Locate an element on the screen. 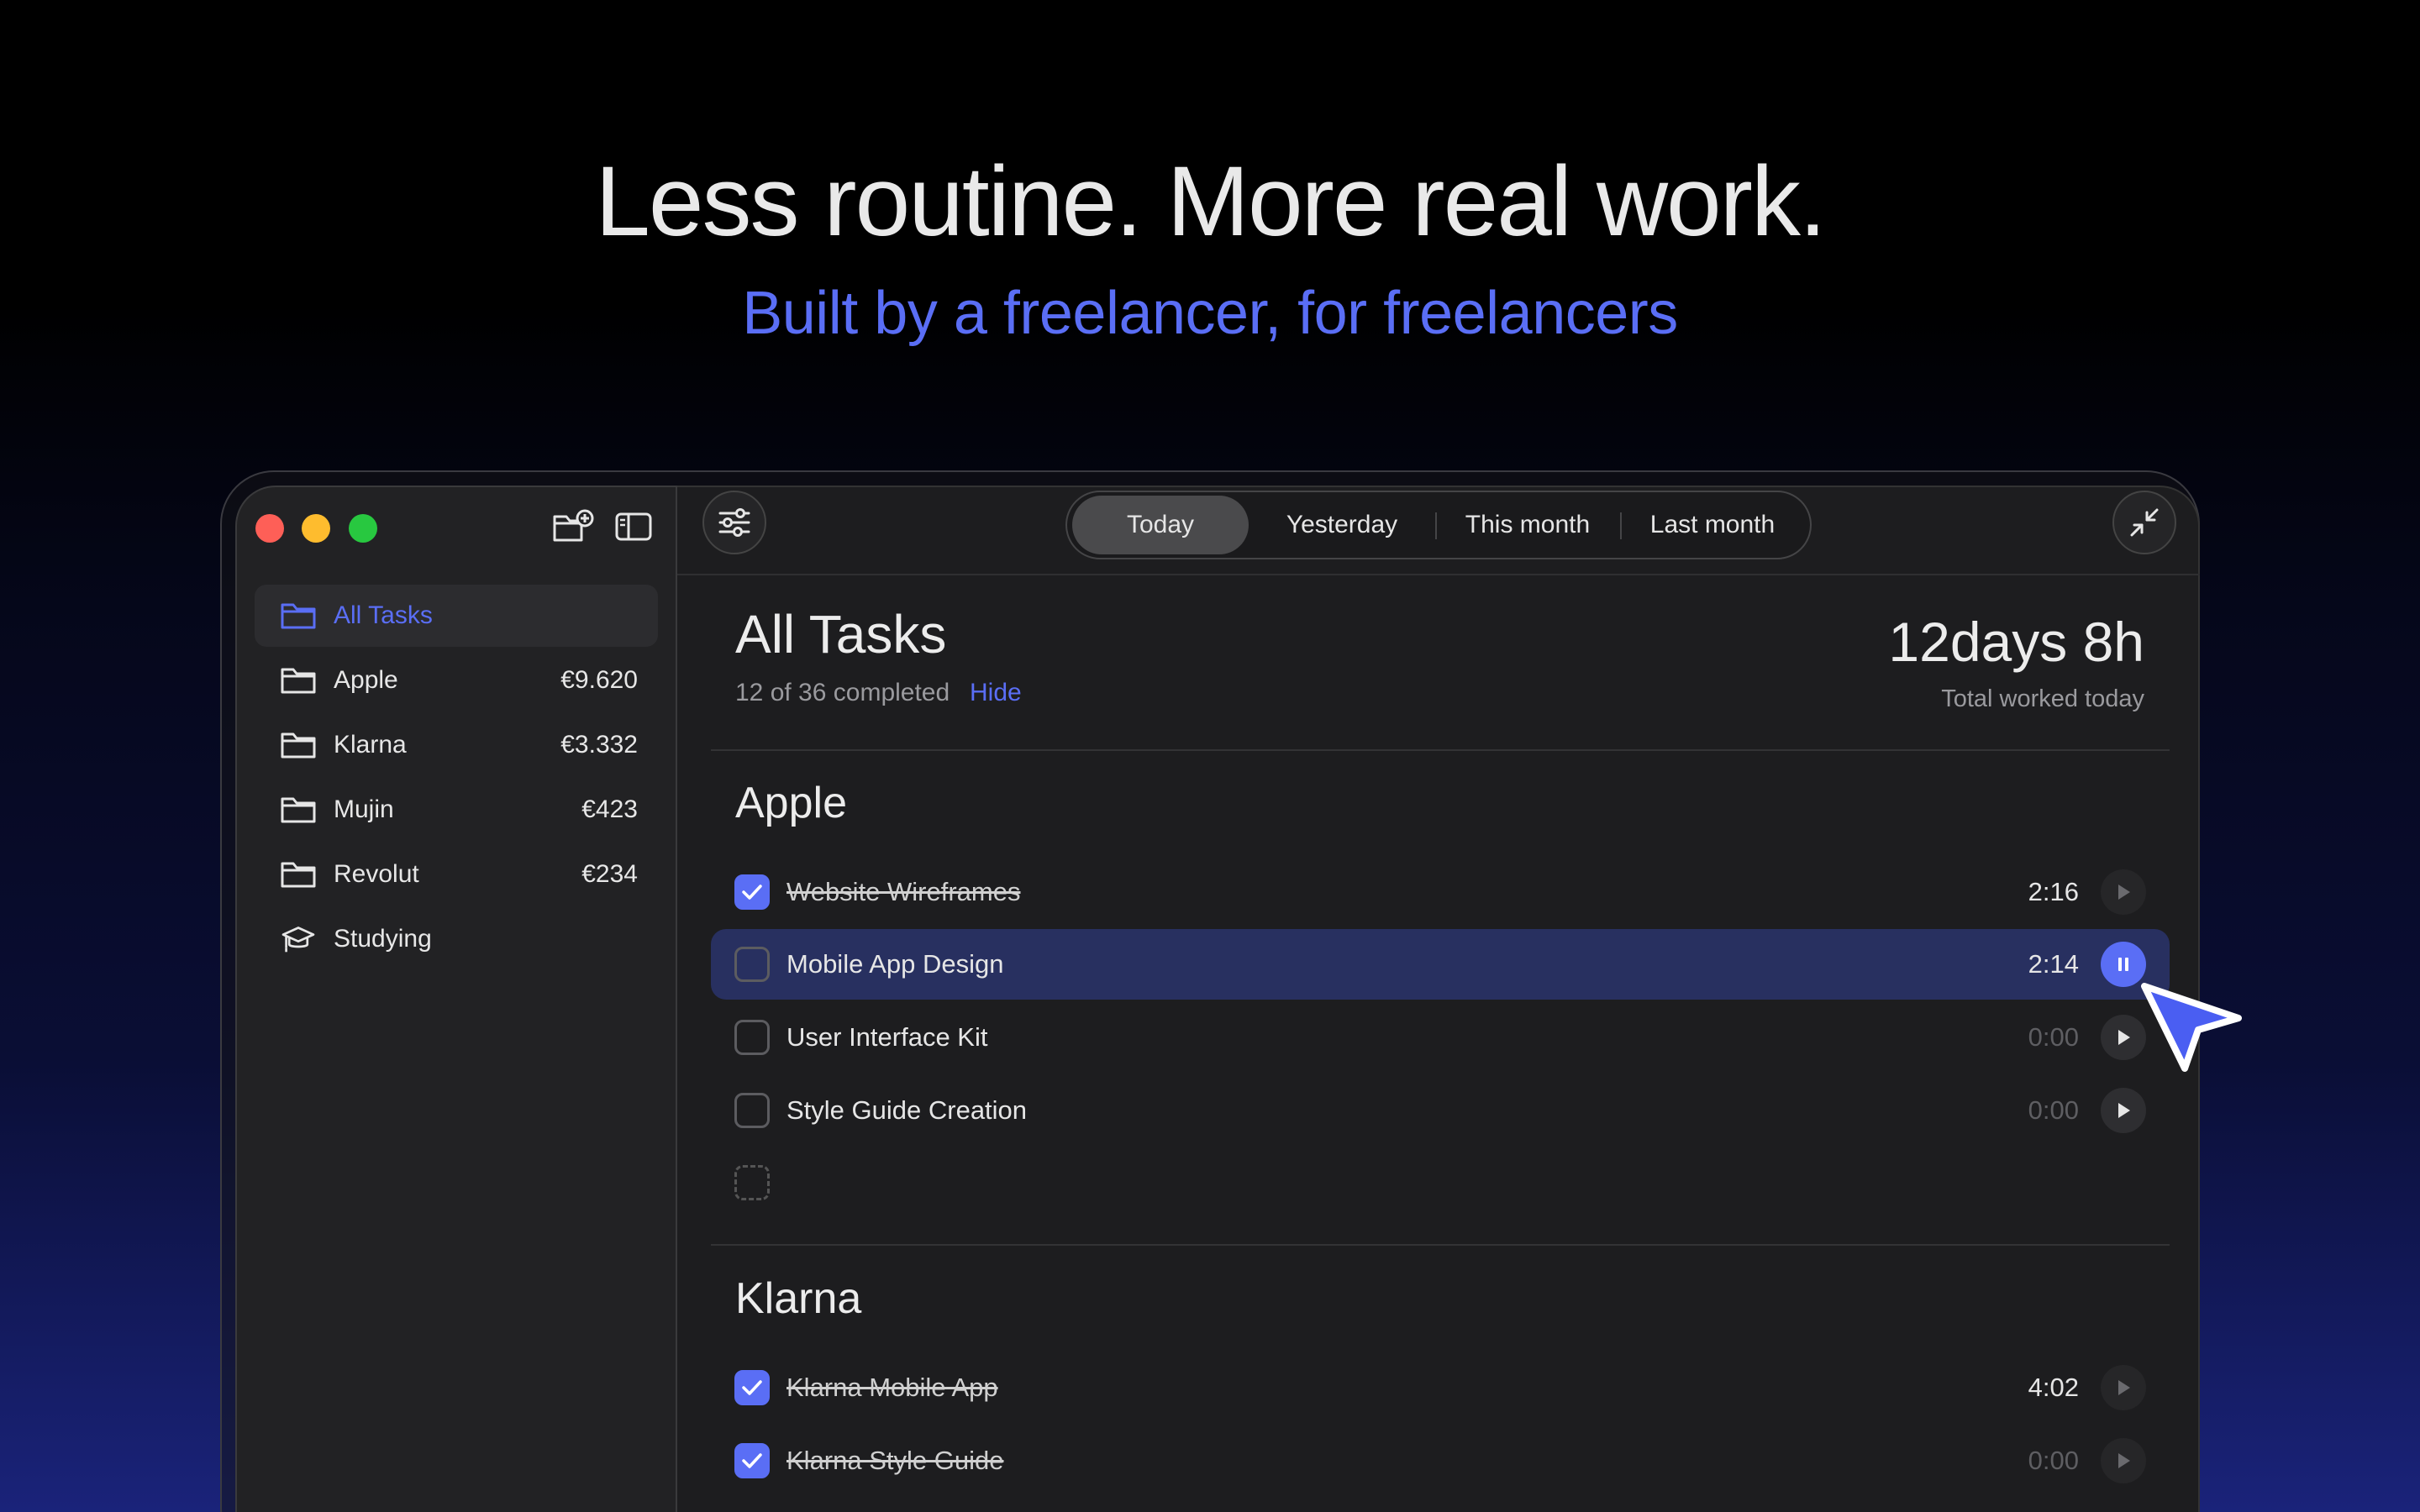 The width and height of the screenshot is (2420, 1512). toolbar-divider is located at coordinates (1438, 574).